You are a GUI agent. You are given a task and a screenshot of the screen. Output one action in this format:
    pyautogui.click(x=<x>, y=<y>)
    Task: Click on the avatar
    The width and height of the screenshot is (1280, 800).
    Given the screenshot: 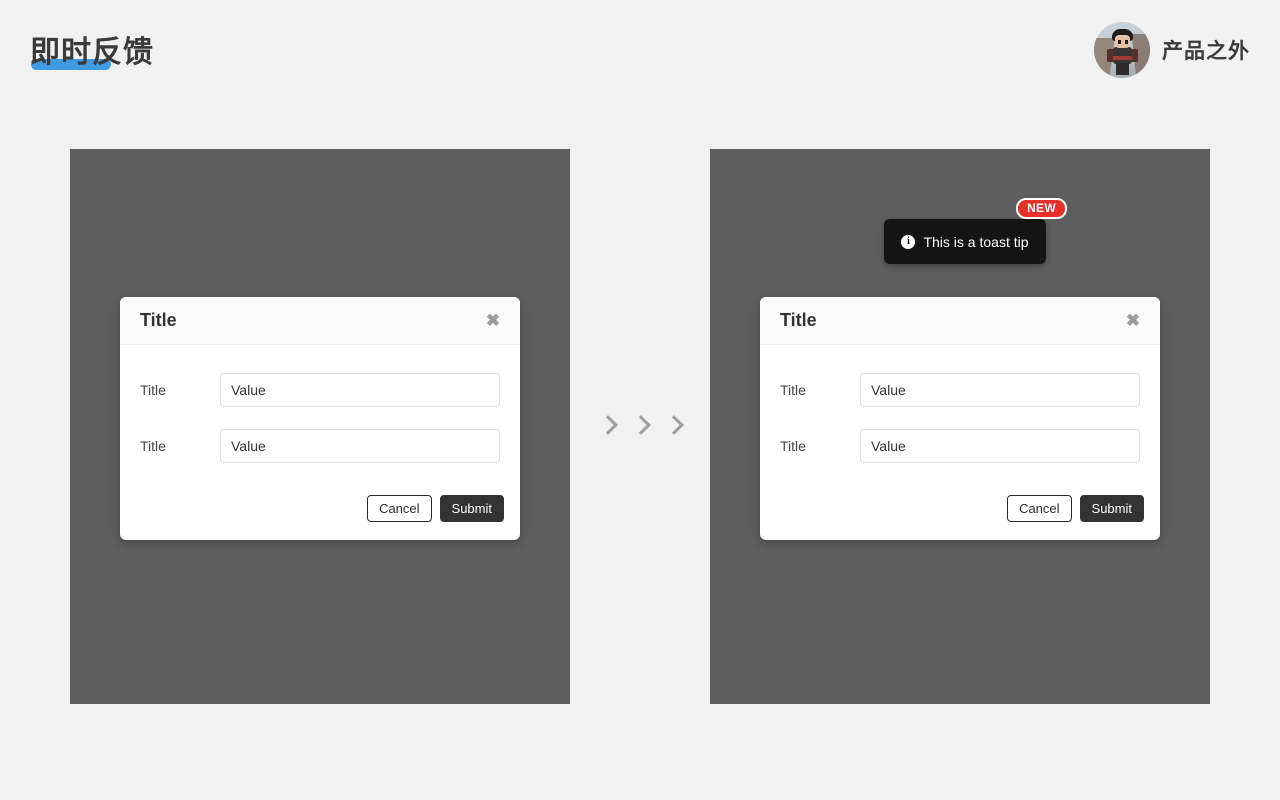 What is the action you would take?
    pyautogui.click(x=1122, y=50)
    